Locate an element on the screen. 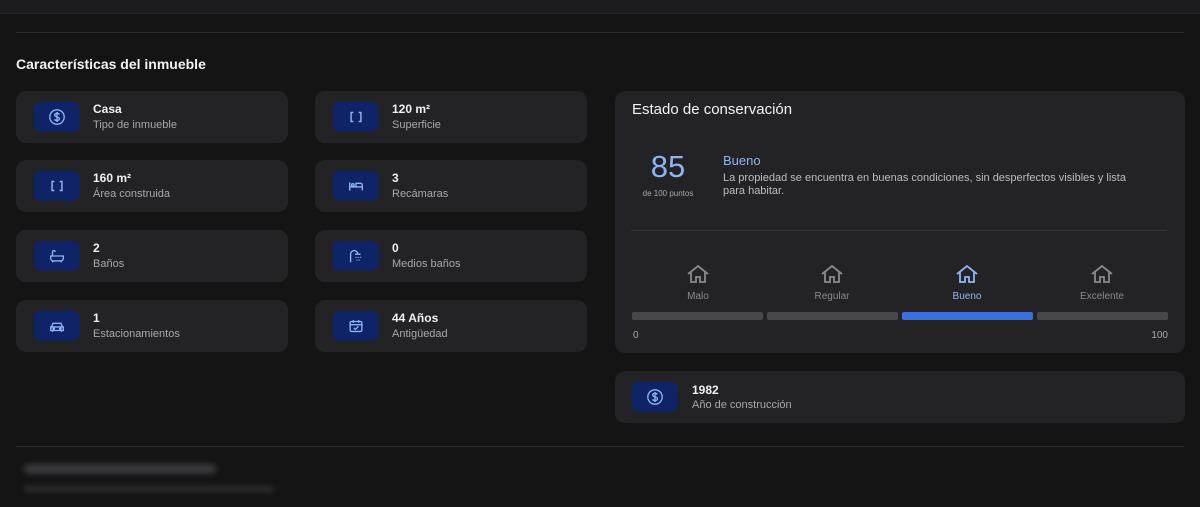  feature-card-area-construida: 160 m² Área construida is located at coordinates (152, 186).